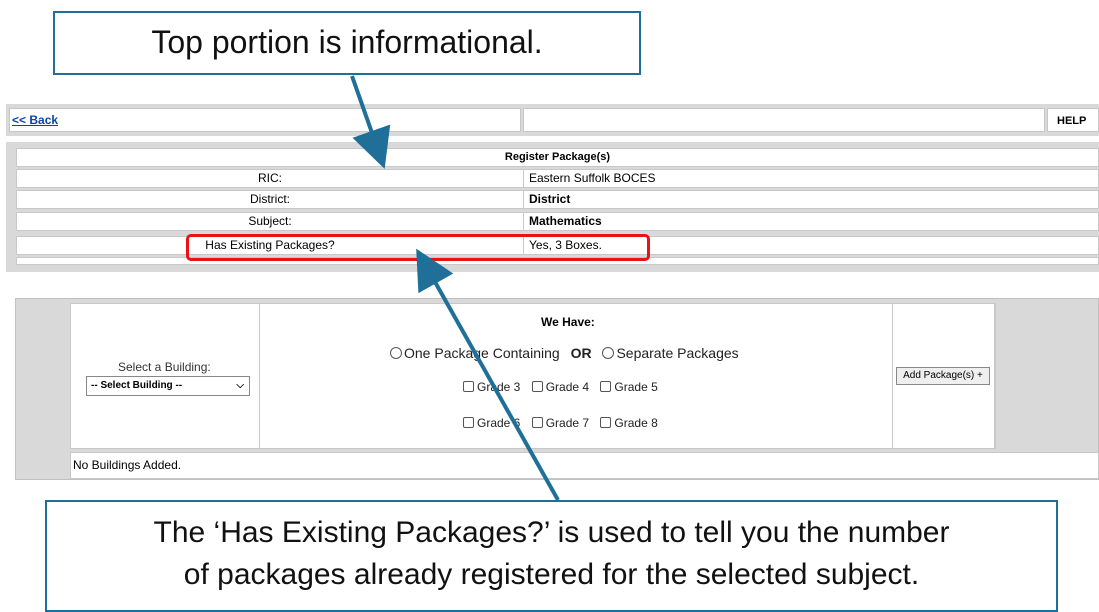 The image size is (1099, 612). I want to click on callout-top: Top portion is informational., so click(347, 43).